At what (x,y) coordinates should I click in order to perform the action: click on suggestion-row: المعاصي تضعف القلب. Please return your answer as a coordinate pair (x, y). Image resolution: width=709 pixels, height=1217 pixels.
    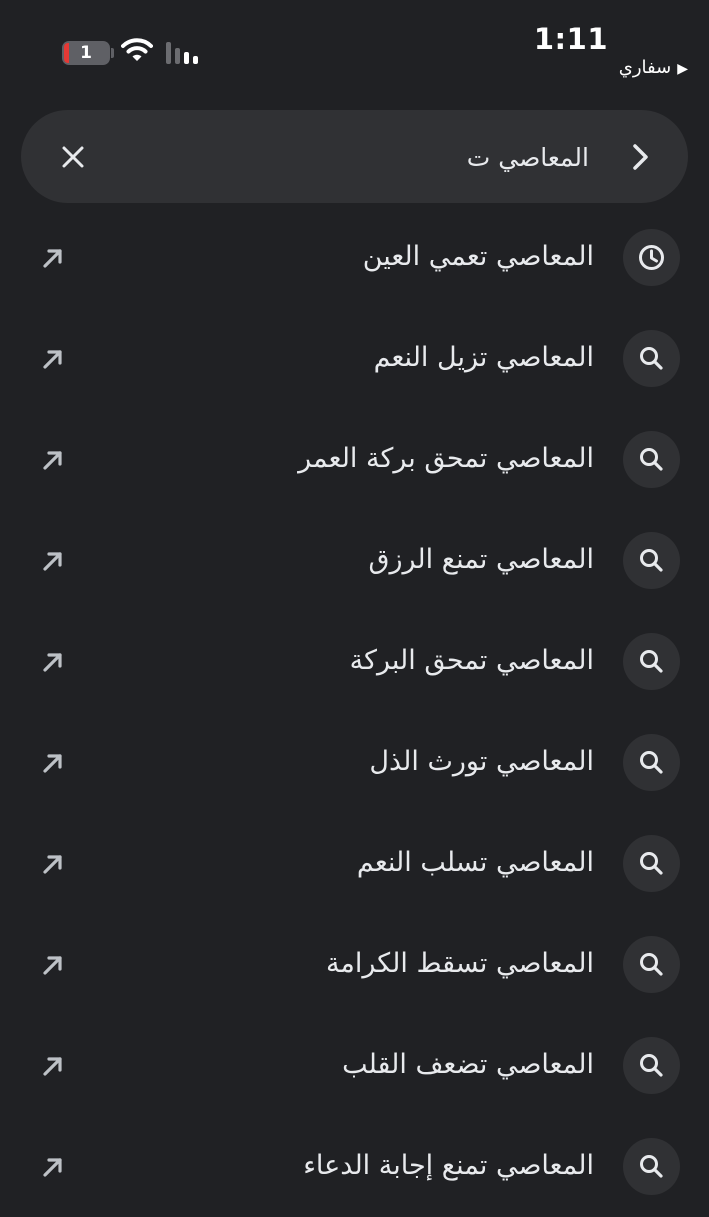
    Looking at the image, I should click on (354, 1065).